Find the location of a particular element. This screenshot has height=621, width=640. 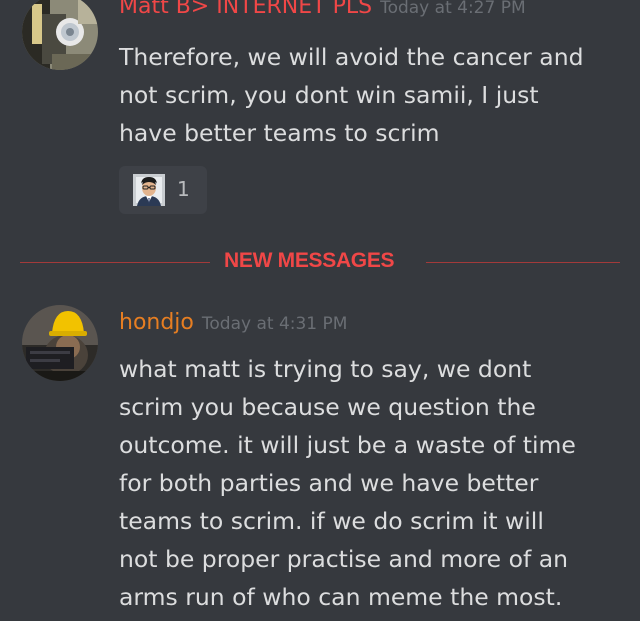

avatar-hondjo is located at coordinates (60, 343).